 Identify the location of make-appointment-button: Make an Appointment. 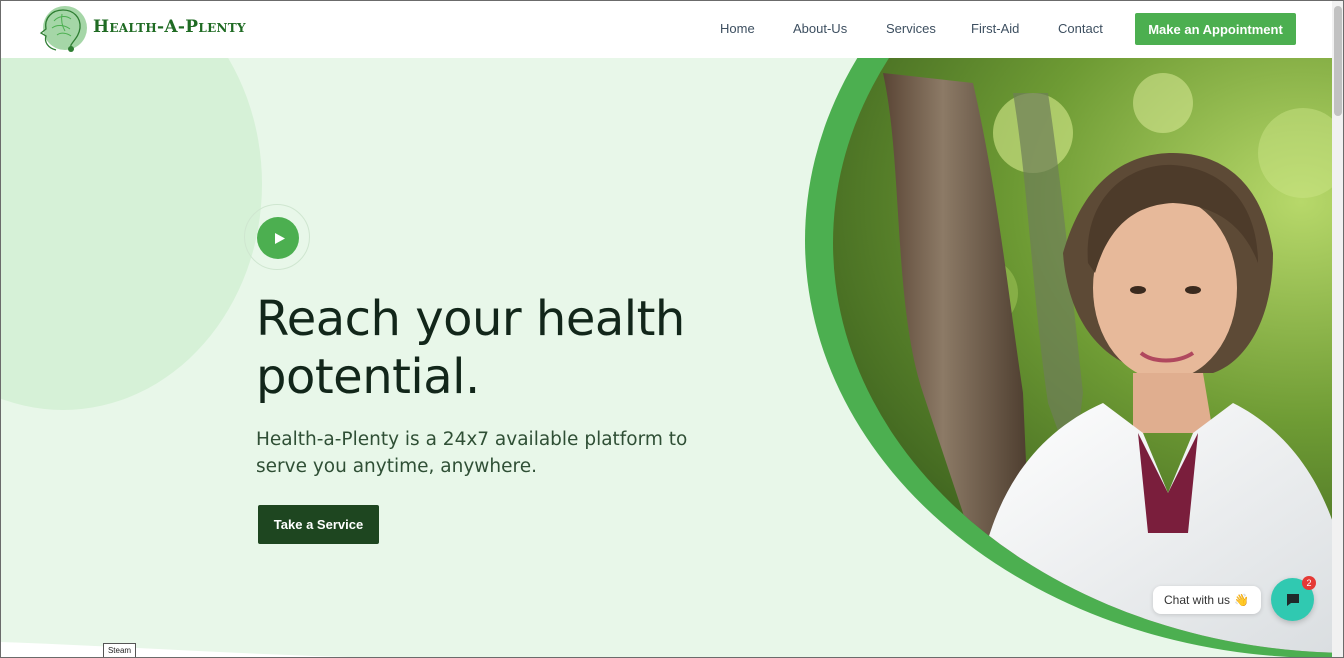
(1215, 29).